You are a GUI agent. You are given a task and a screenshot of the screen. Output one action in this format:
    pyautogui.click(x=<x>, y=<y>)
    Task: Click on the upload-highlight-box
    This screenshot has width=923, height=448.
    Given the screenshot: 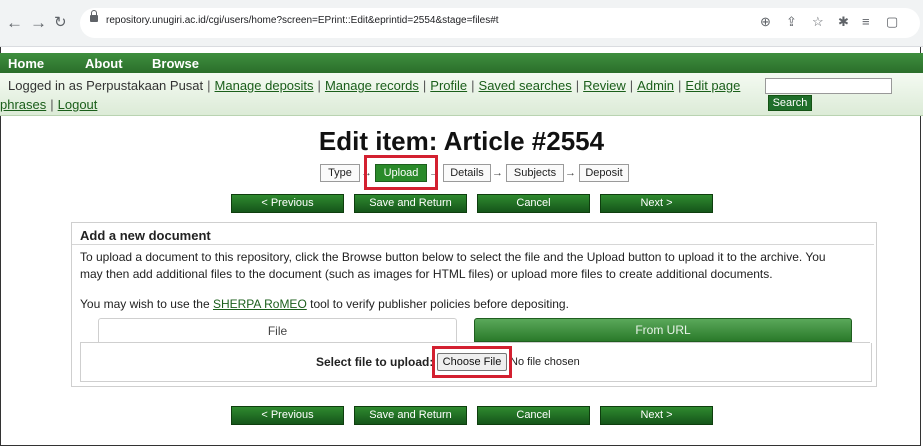 What is the action you would take?
    pyautogui.click(x=401, y=172)
    